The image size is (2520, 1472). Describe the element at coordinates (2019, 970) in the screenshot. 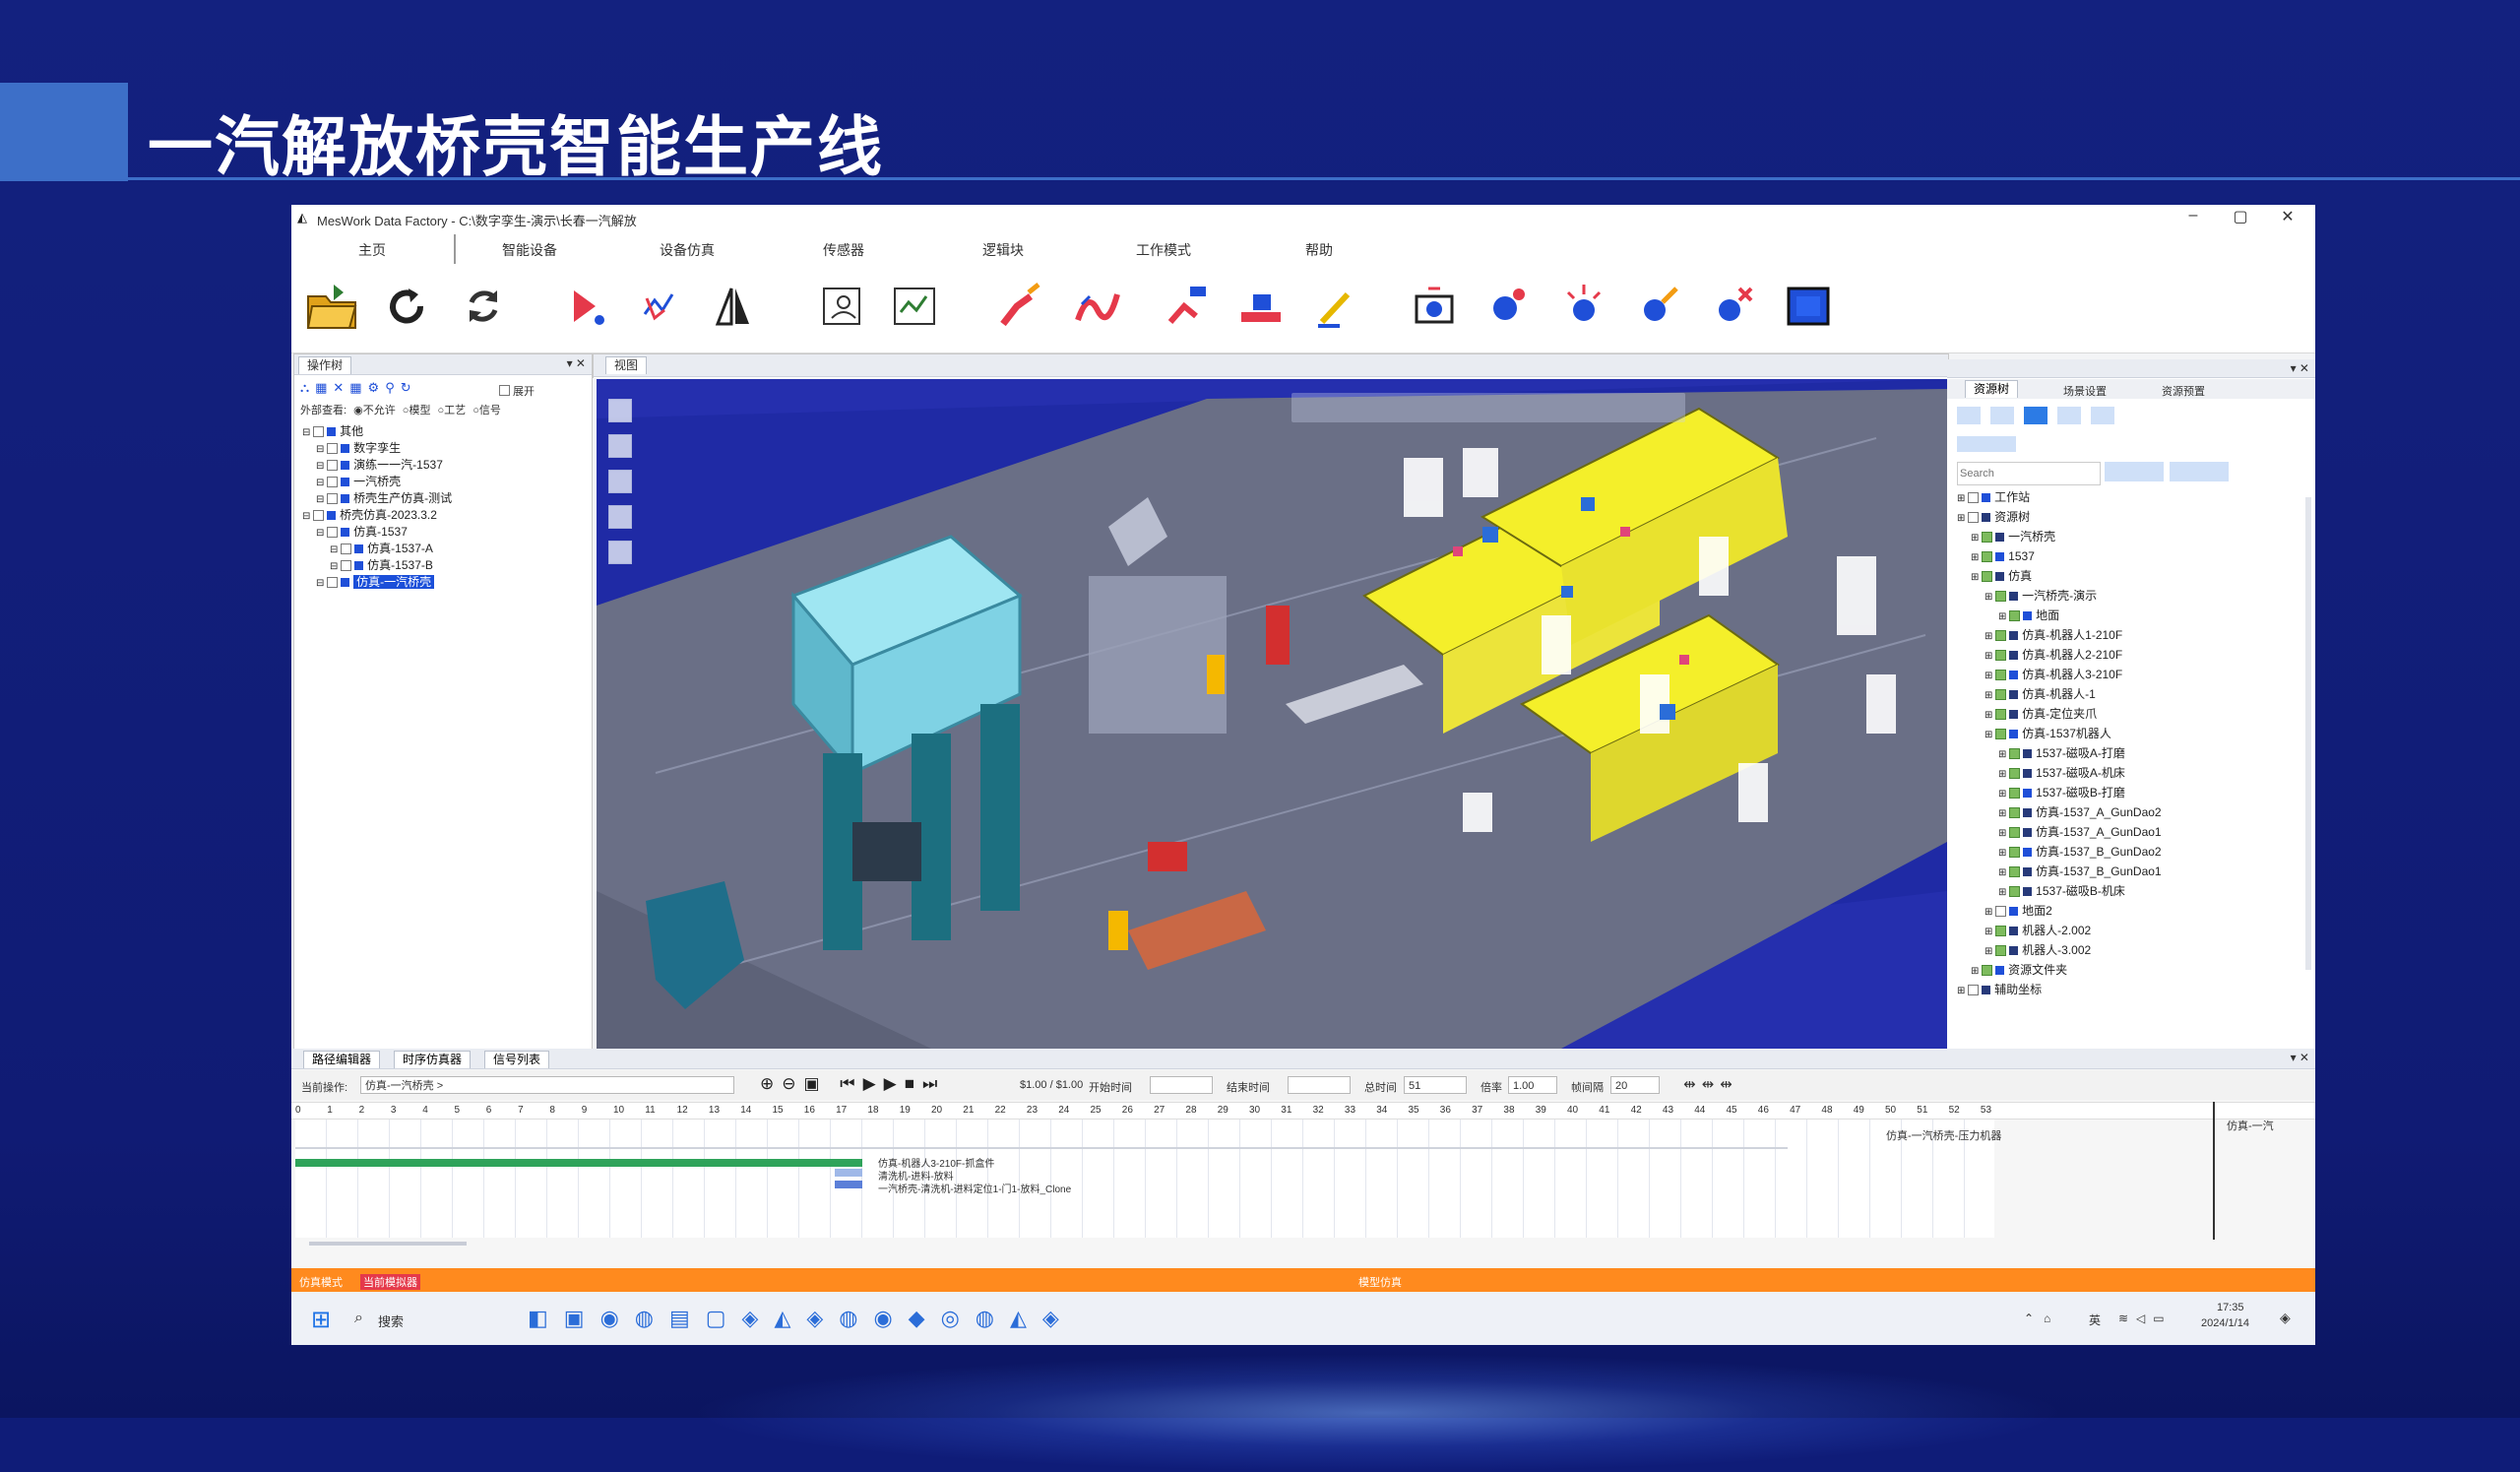

I see `resource-tree-item: ⊞ 资源文件夹` at that location.